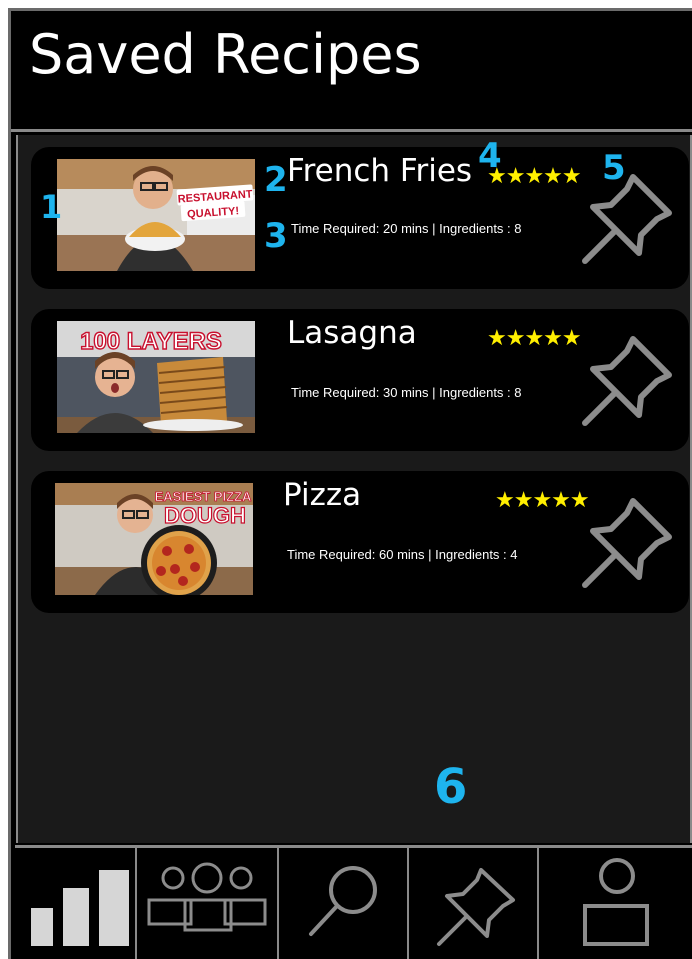 This screenshot has width=692, height=959. Describe the element at coordinates (207, 897) in the screenshot. I see `group-icon` at that location.